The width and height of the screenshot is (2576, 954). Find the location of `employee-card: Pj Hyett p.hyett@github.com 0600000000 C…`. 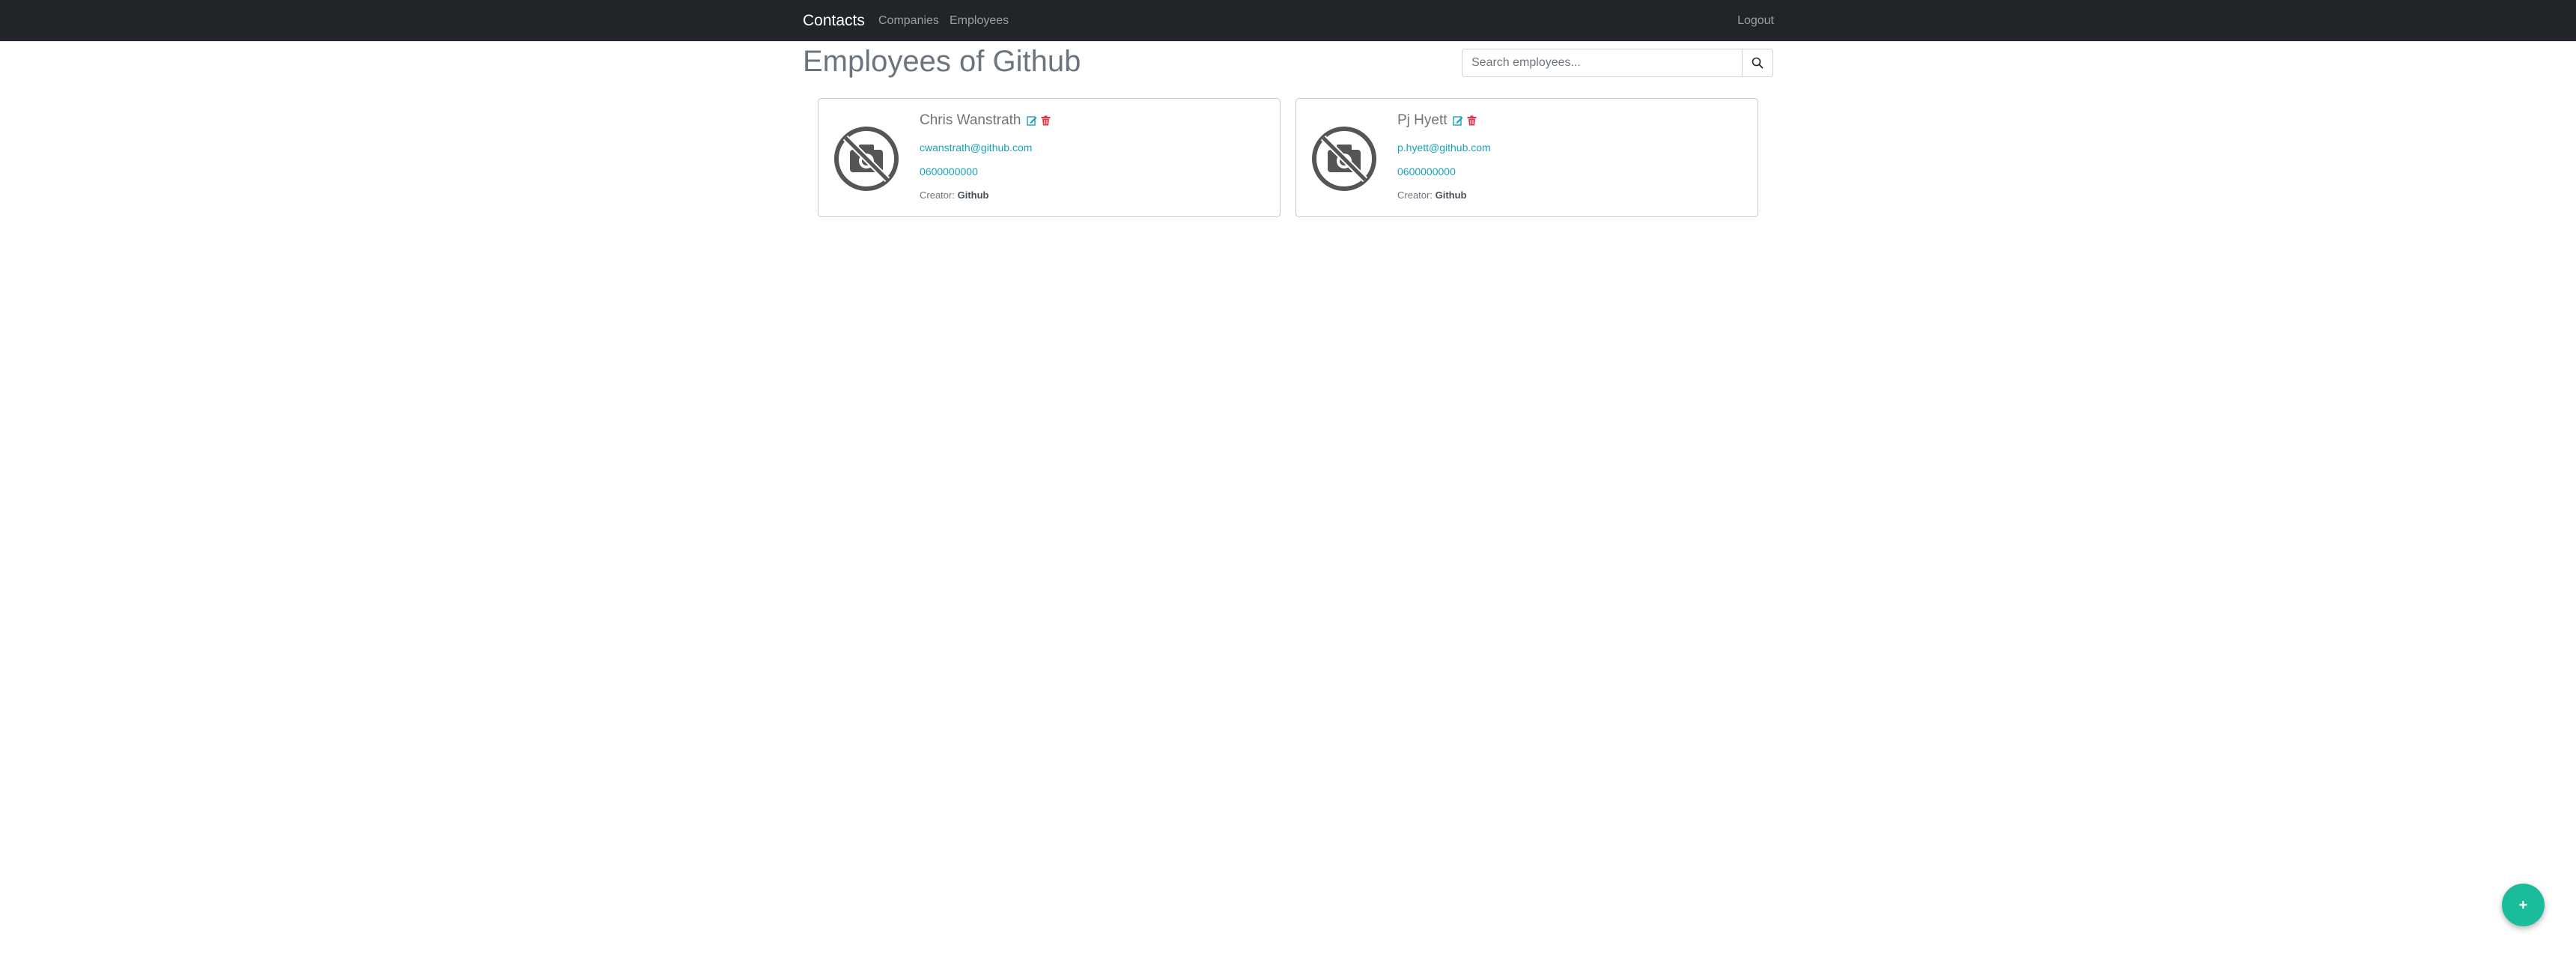

employee-card: Pj Hyett p.hyett@github.com 0600000000 C… is located at coordinates (1526, 157).